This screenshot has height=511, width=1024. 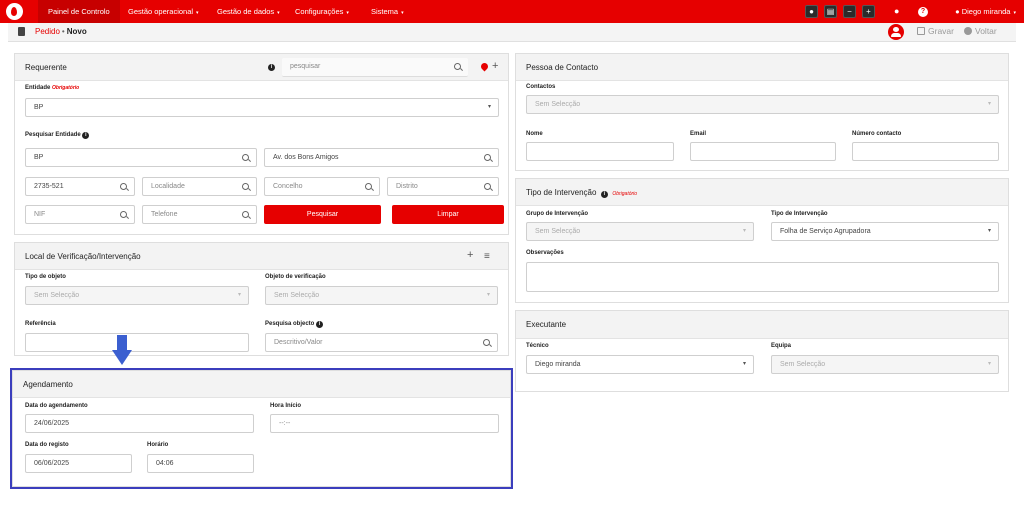 What do you see at coordinates (381, 342) in the screenshot?
I see `pesquisa-objecto-input: Descritivo/Valor` at bounding box center [381, 342].